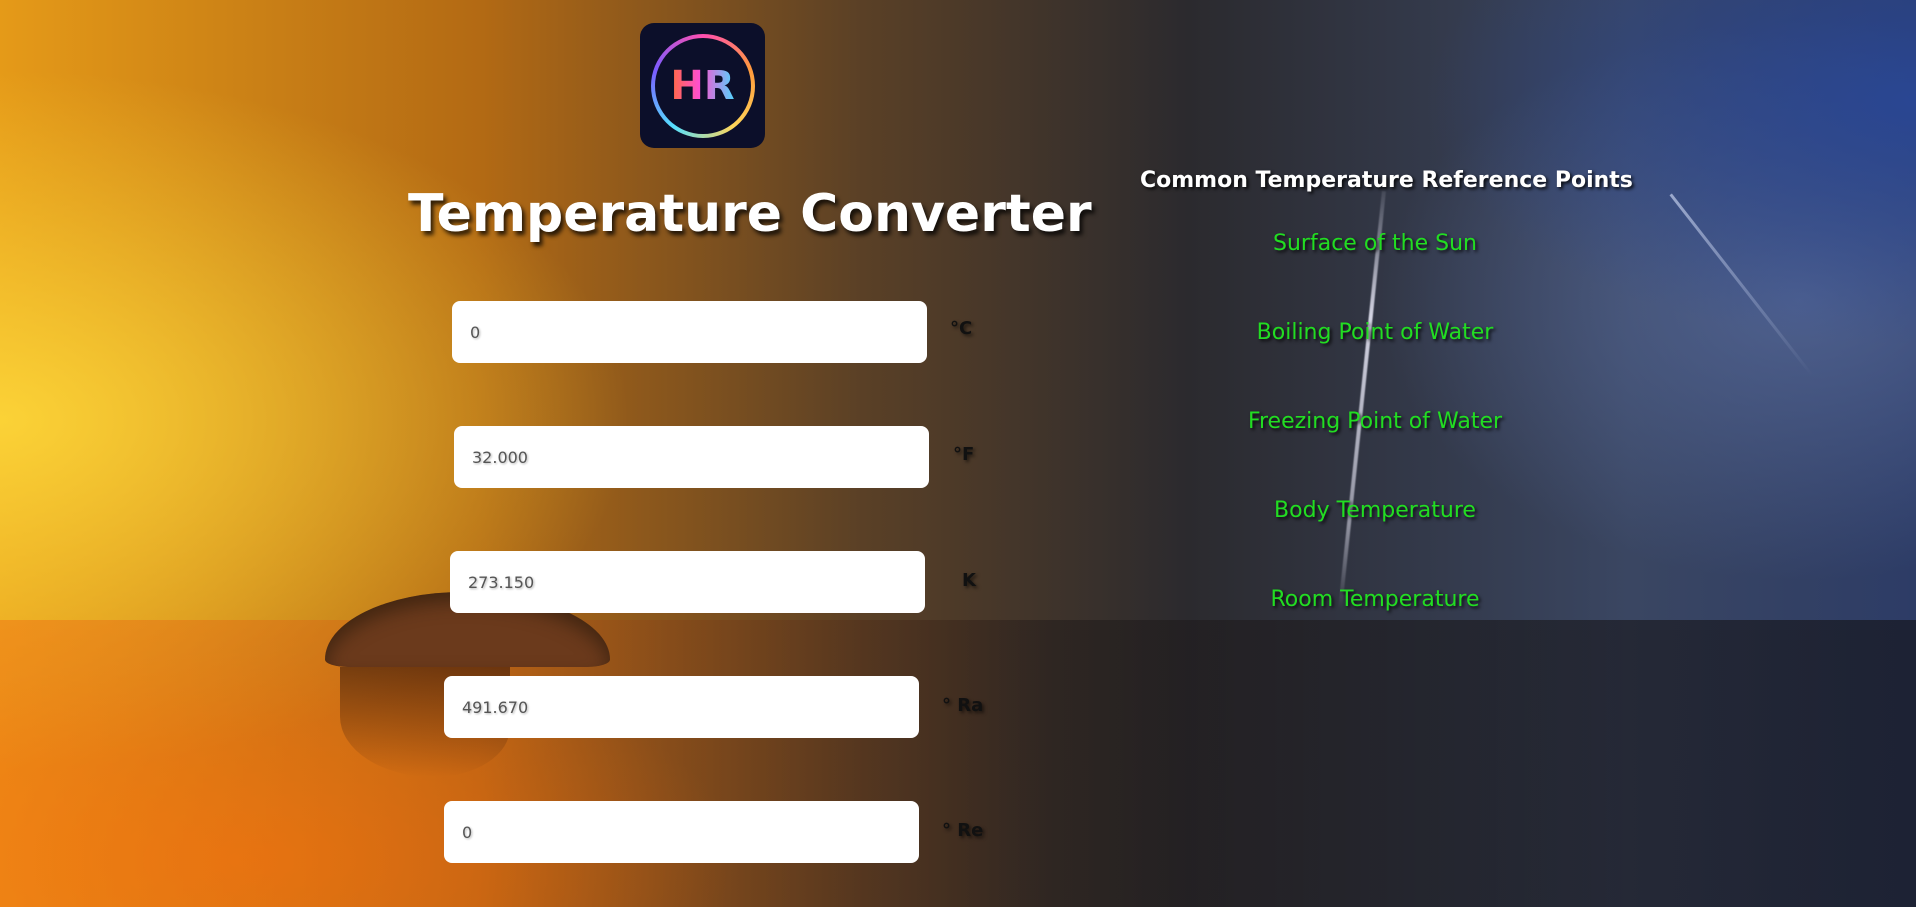 The image size is (1916, 907). Describe the element at coordinates (1386, 180) in the screenshot. I see `reference-points-heading: Common Temperature Reference Points` at that location.